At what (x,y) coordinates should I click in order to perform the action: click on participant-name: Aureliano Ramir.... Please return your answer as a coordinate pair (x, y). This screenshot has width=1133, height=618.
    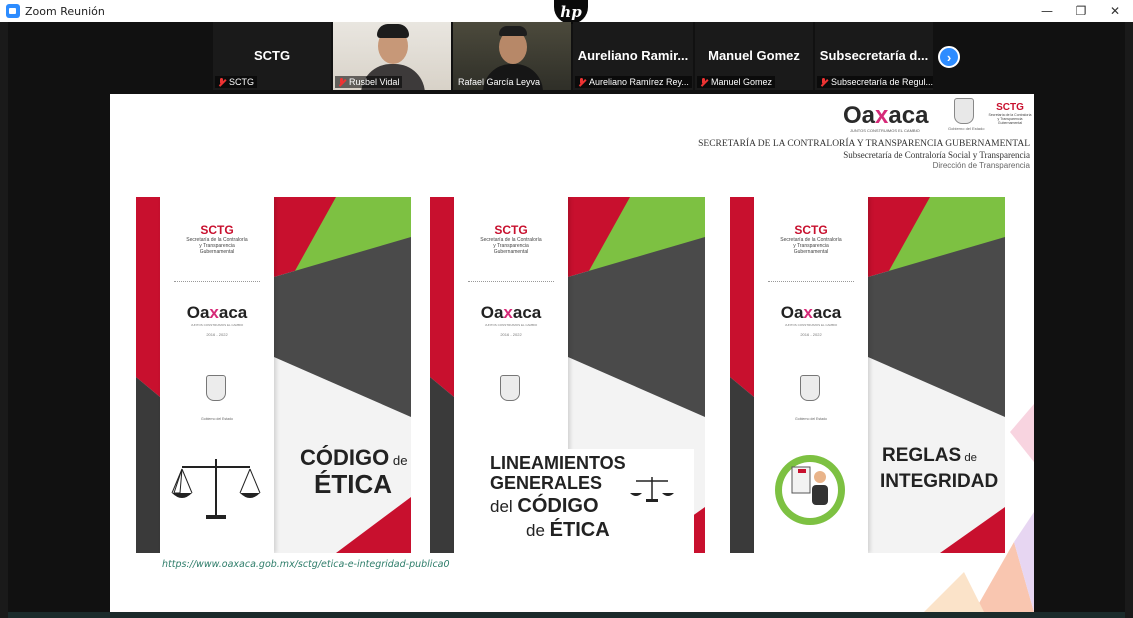
    Looking at the image, I should click on (633, 55).